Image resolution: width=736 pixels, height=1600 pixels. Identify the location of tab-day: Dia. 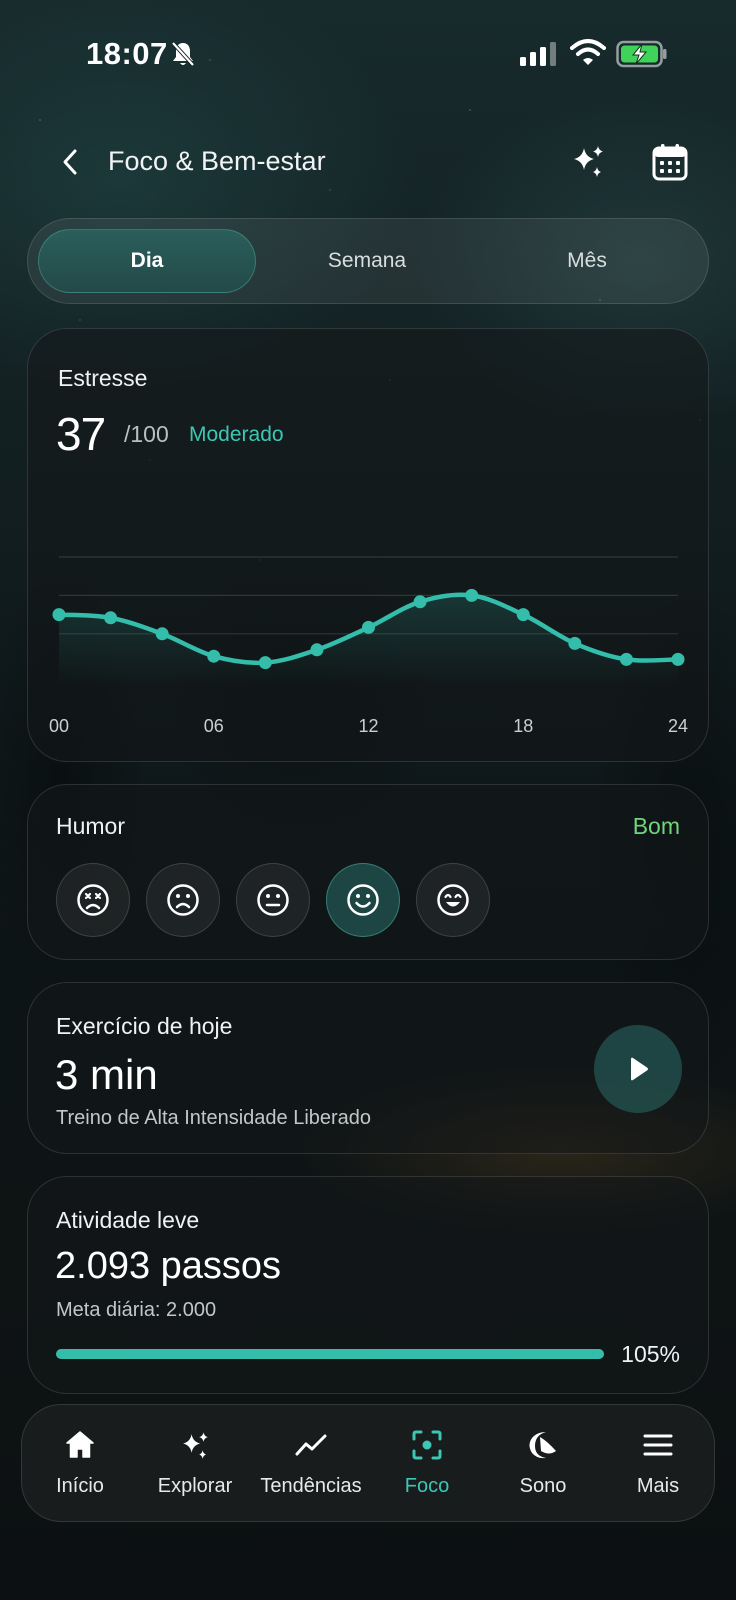
(147, 261).